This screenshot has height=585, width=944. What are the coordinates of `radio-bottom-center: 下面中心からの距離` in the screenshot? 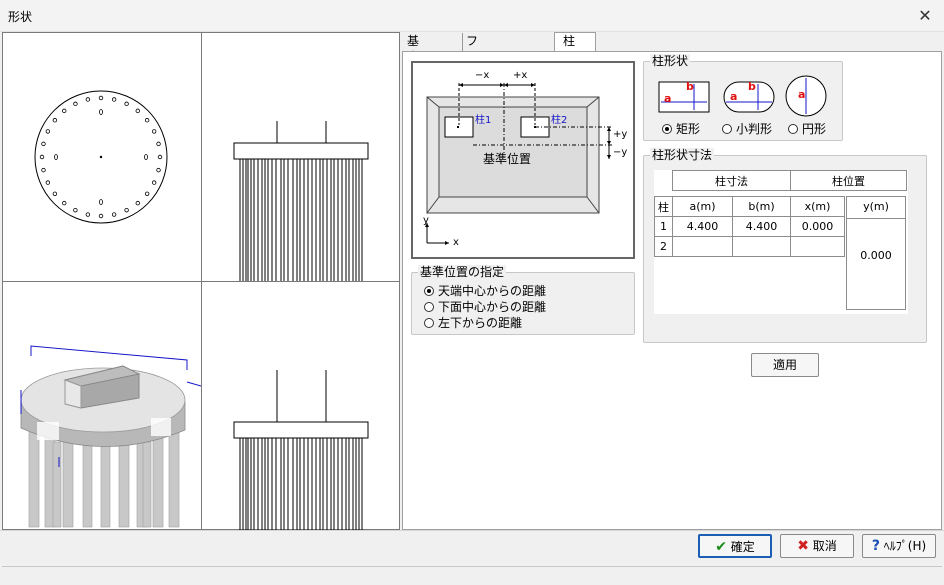 It's located at (485, 307).